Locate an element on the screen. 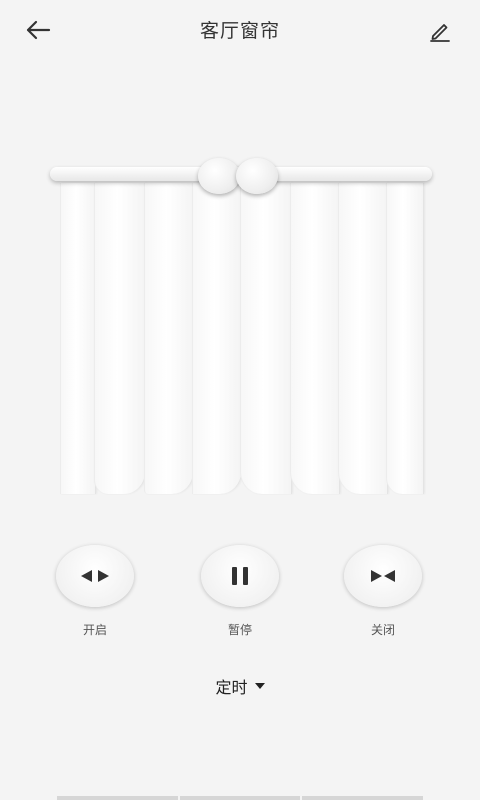 This screenshot has height=800, width=480. edit-button is located at coordinates (440, 31).